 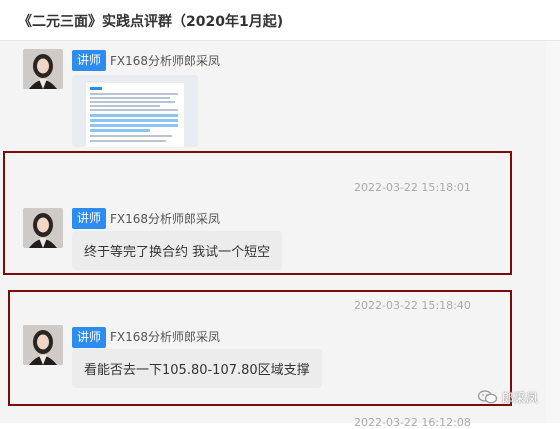 I want to click on group-title: 《二元三面》实践点评群（2020年1月起), so click(x=151, y=22).